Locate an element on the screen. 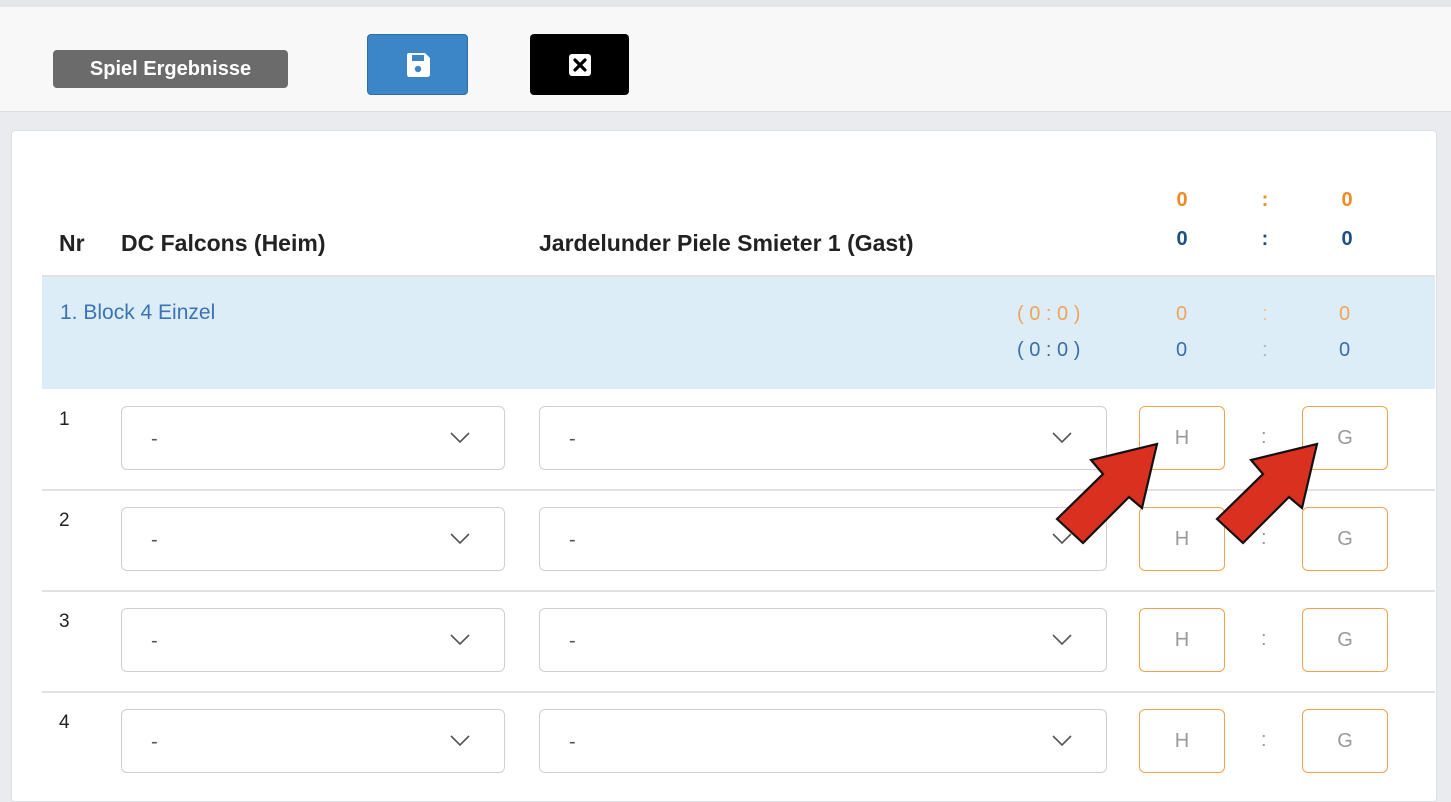 The width and height of the screenshot is (1451, 802). match-number: 3 is located at coordinates (64, 621).